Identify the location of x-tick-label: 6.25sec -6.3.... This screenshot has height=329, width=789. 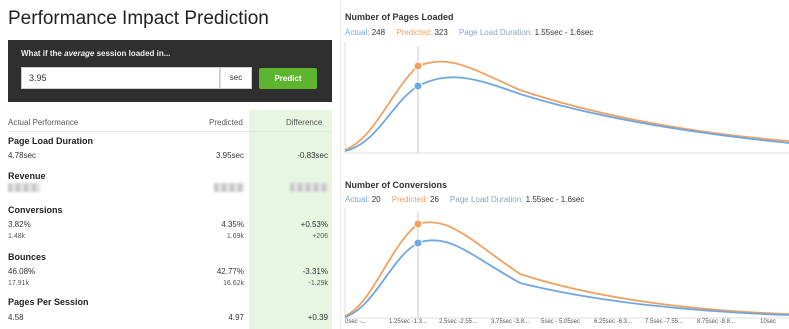
(613, 322).